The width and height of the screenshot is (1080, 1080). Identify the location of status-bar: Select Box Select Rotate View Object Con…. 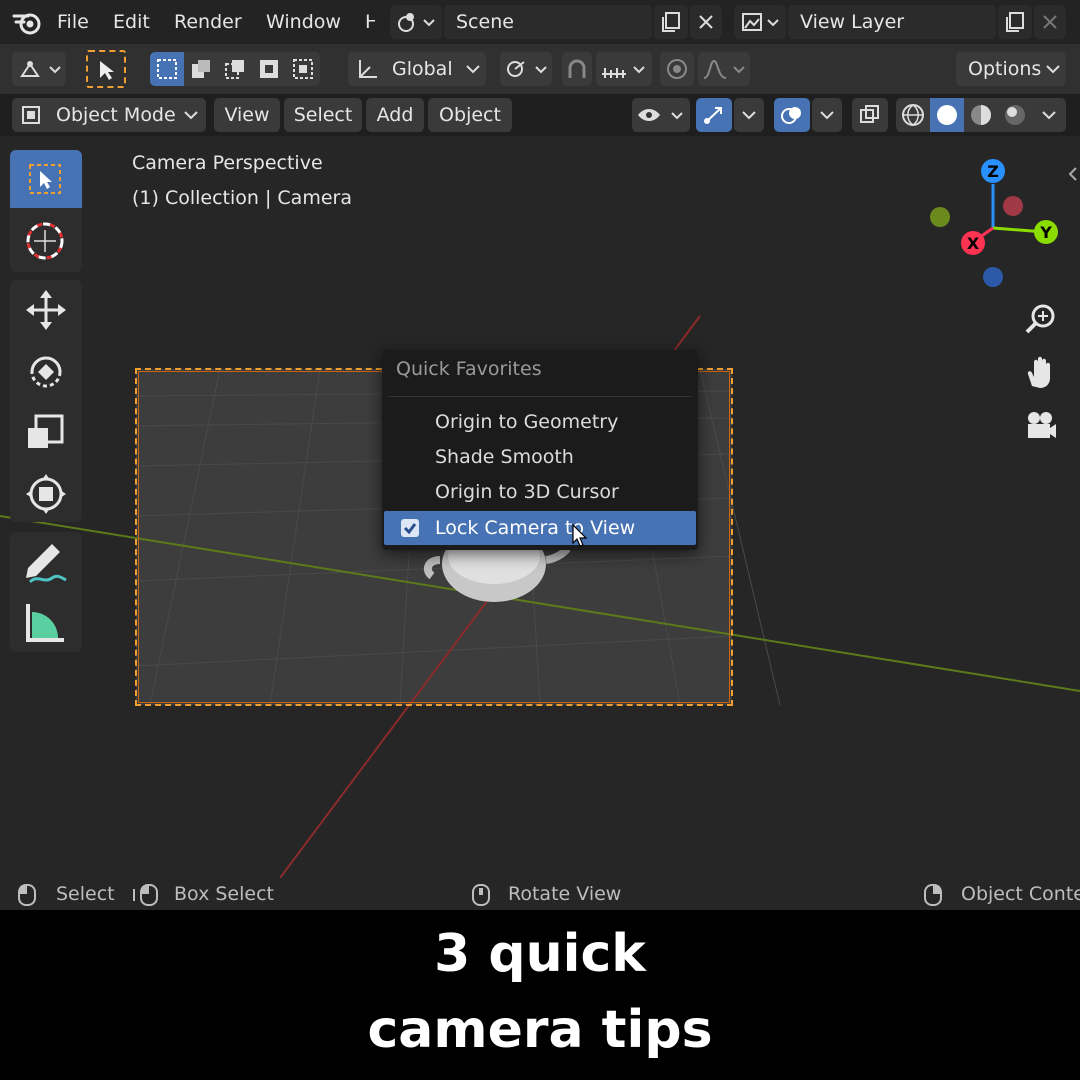
(540, 894).